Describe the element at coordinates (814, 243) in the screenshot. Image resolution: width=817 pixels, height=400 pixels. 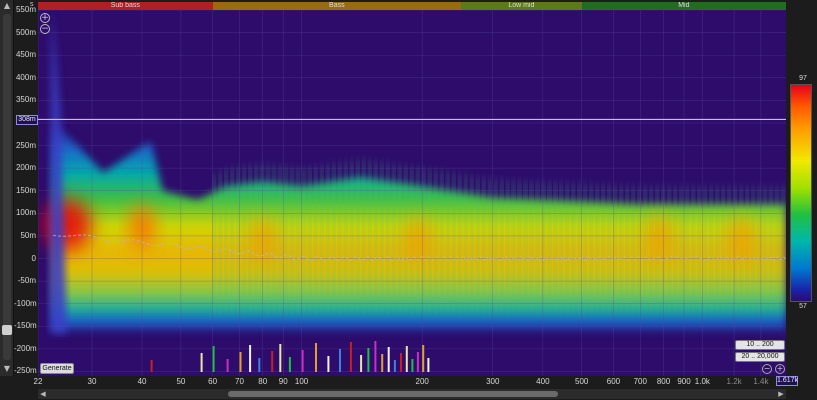
I see `color-scale-tick: 6` at that location.